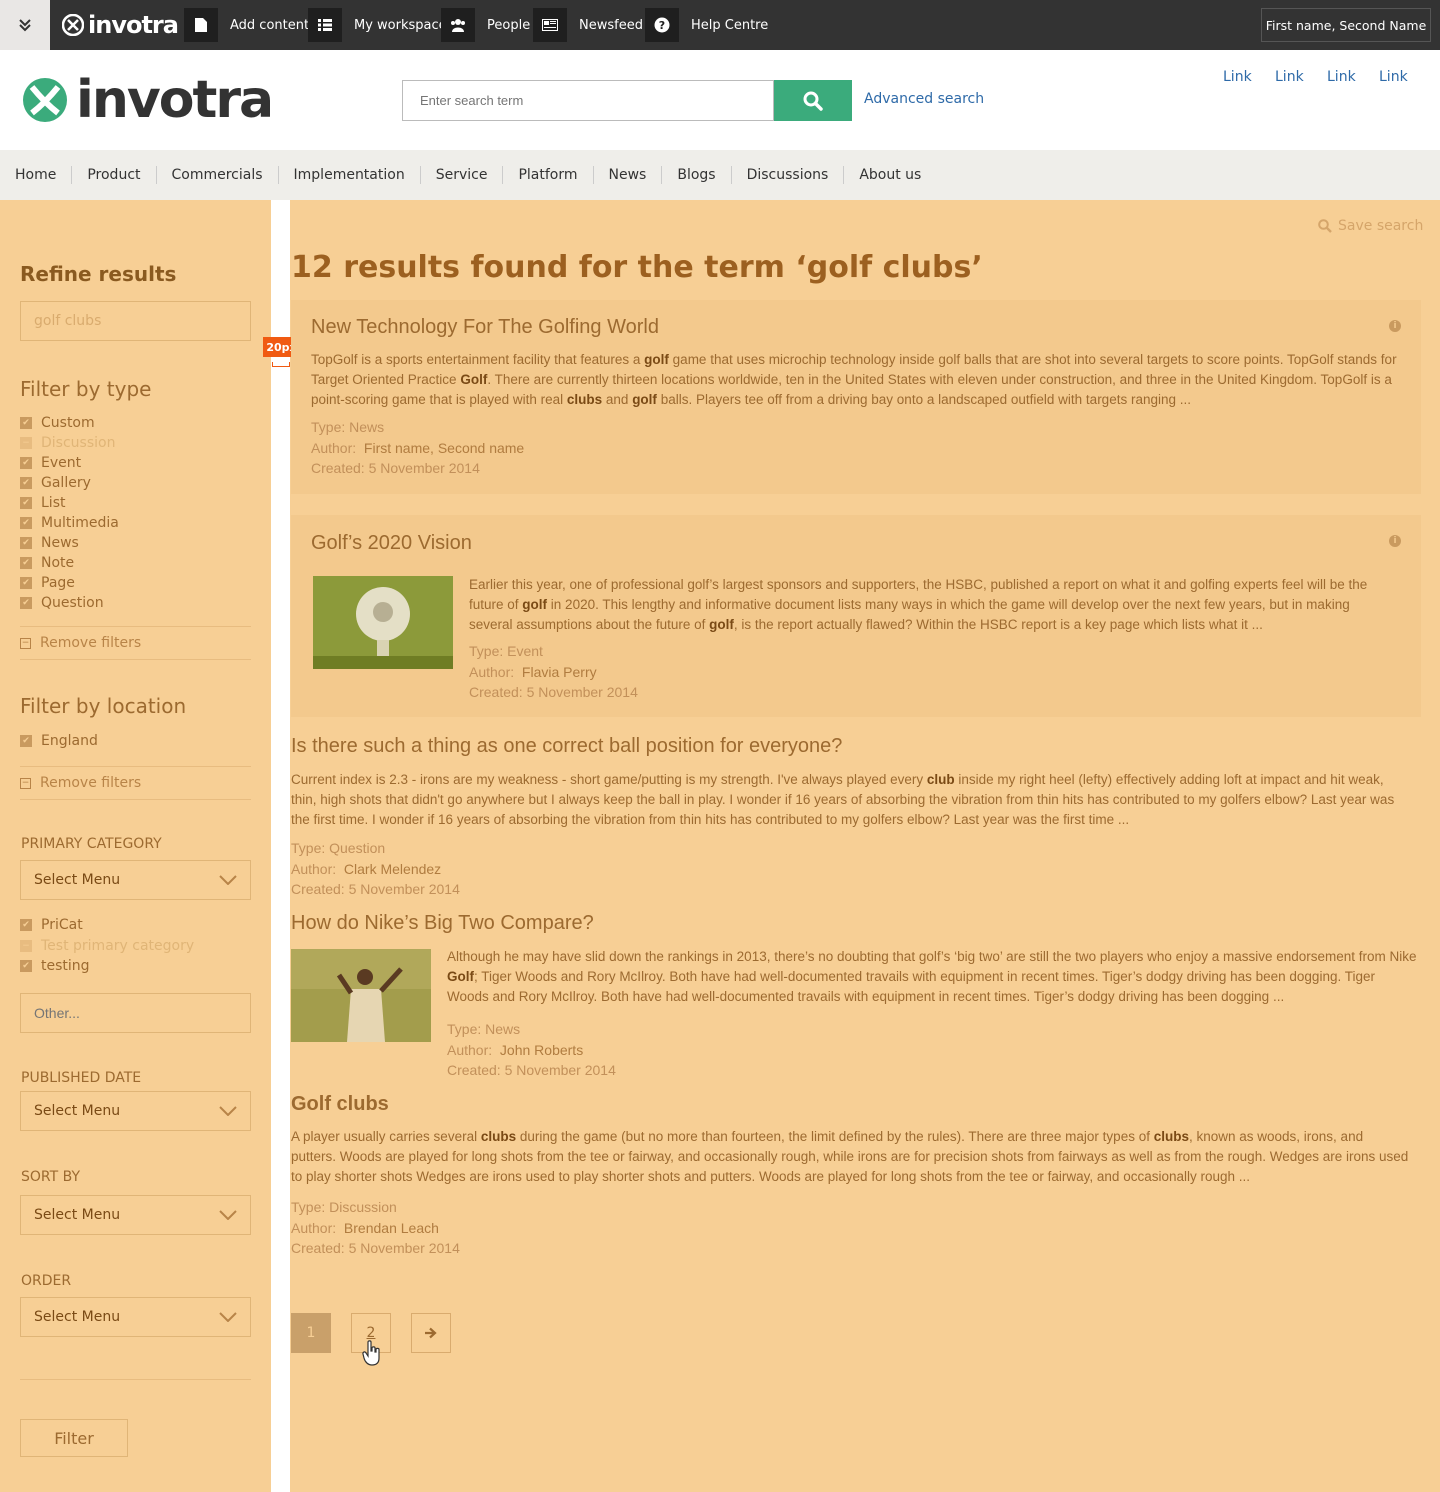  What do you see at coordinates (74, 1438) in the screenshot?
I see `filter-button: Filter` at bounding box center [74, 1438].